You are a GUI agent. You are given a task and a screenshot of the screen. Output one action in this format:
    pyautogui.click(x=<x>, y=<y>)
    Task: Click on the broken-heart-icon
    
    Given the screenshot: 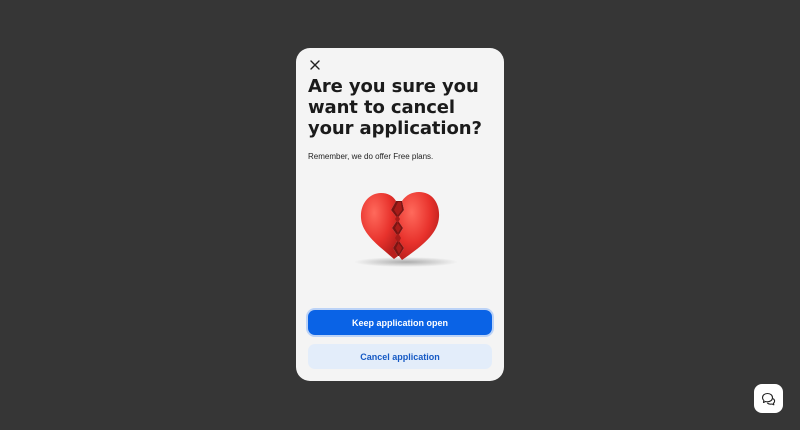 What is the action you would take?
    pyautogui.click(x=406, y=229)
    